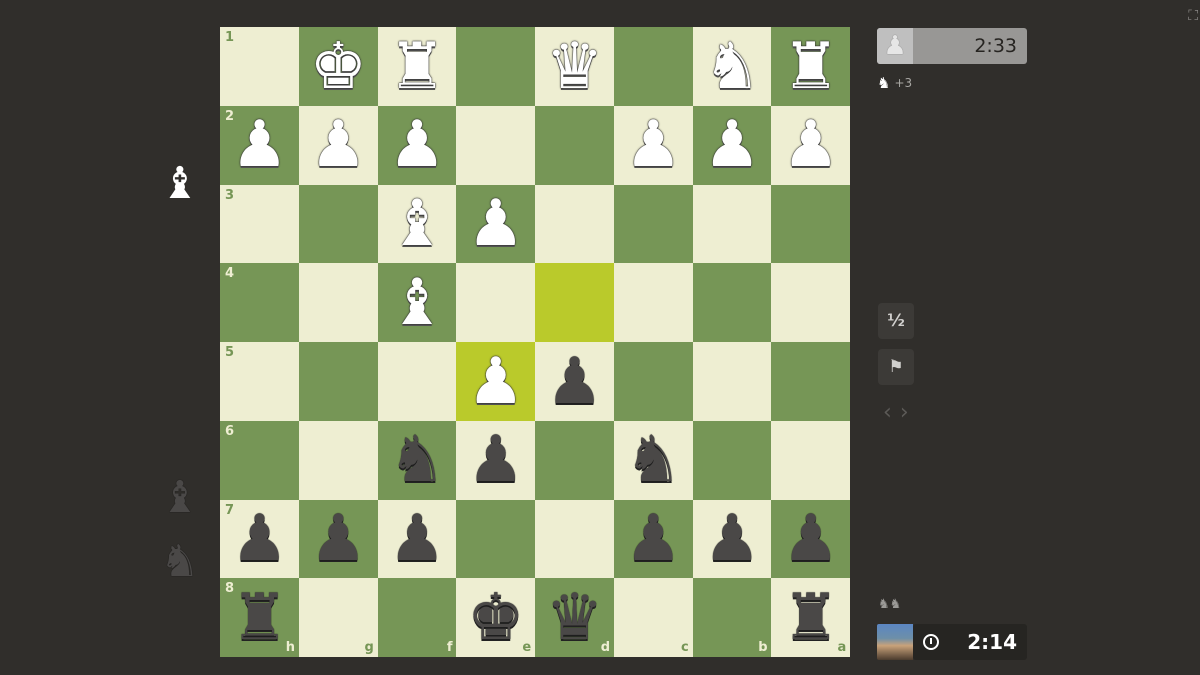 This screenshot has height=675, width=1200. What do you see at coordinates (732, 460) in the screenshot?
I see `square-b6` at bounding box center [732, 460].